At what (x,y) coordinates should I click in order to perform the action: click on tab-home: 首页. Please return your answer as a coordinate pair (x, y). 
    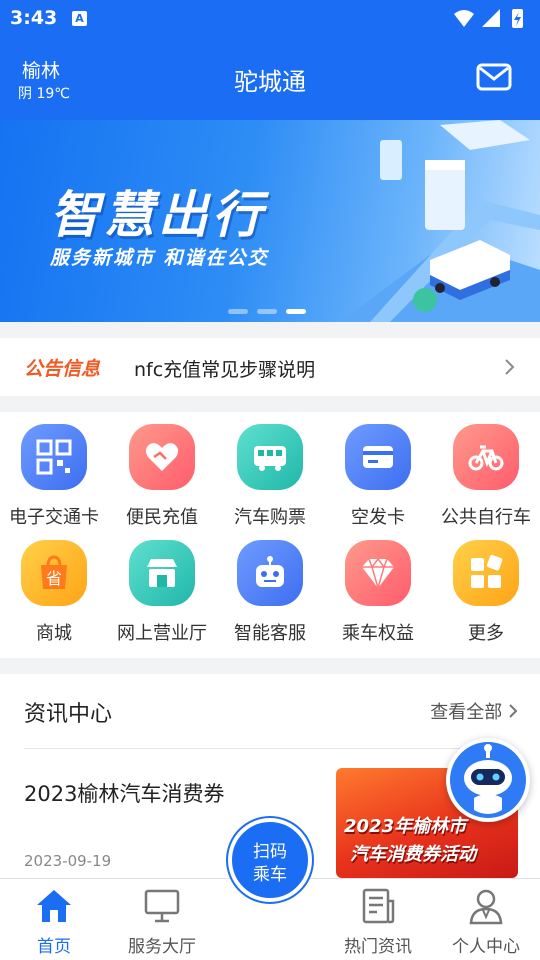
    Looking at the image, I should click on (54, 919).